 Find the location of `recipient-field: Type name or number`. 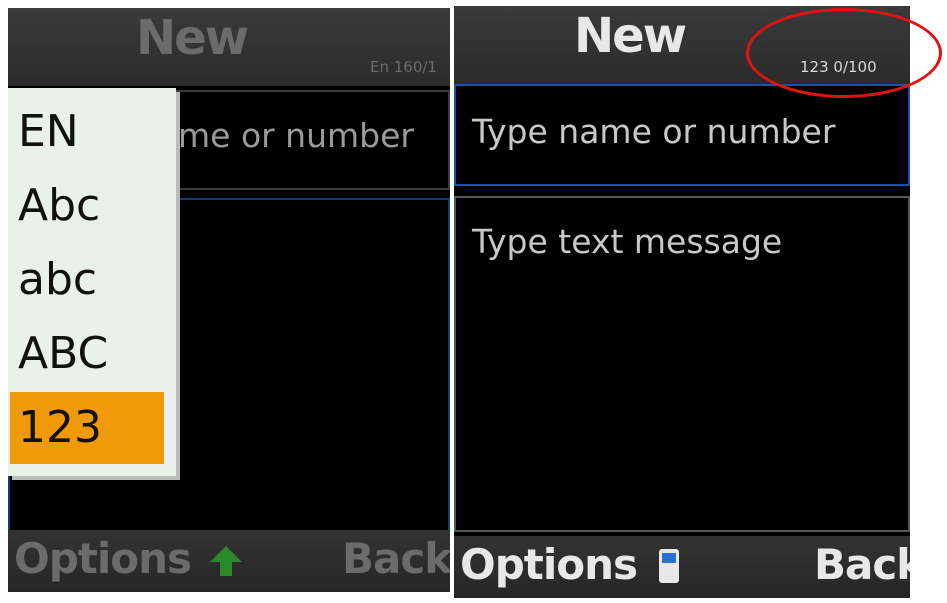

recipient-field: Type name or number is located at coordinates (682, 135).